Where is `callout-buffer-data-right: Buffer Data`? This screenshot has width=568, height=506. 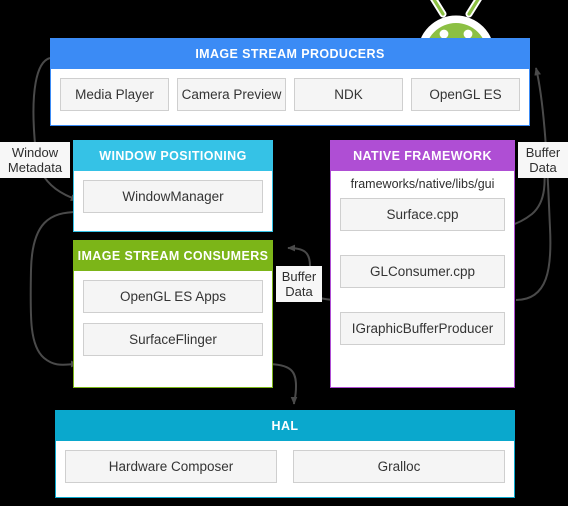
callout-buffer-data-right: Buffer Data is located at coordinates (543, 160).